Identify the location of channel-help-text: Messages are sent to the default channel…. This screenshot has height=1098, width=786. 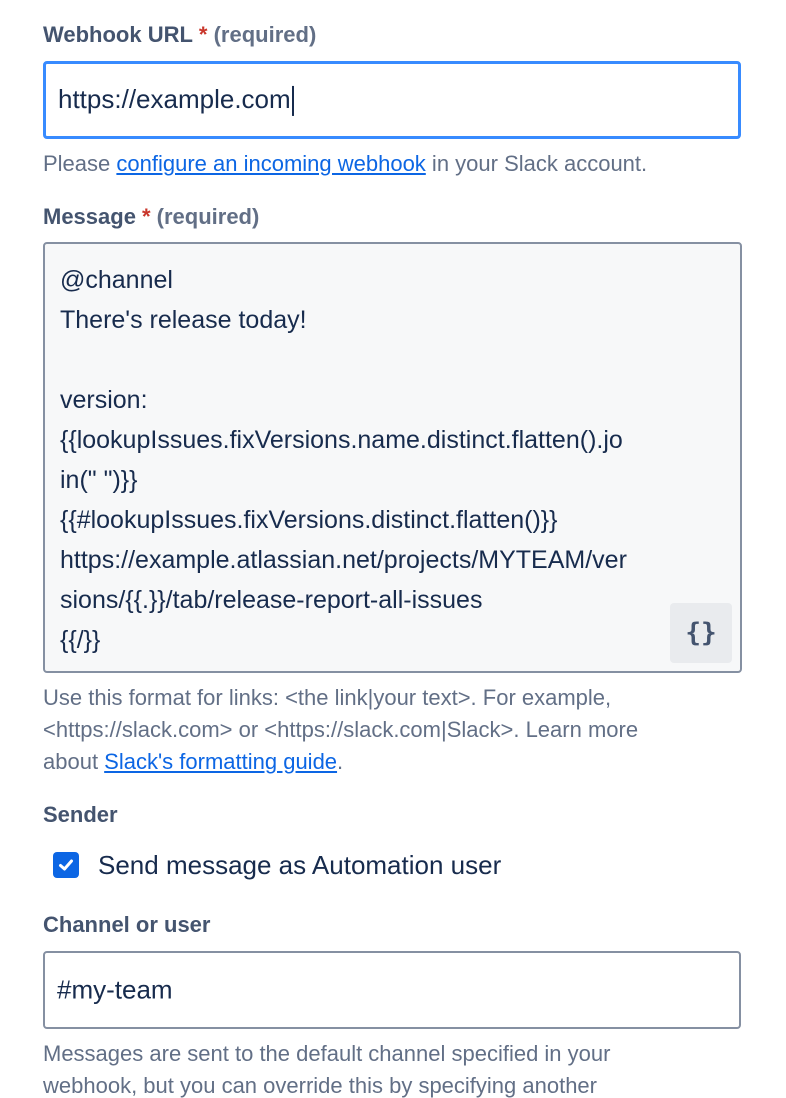
(398, 1068).